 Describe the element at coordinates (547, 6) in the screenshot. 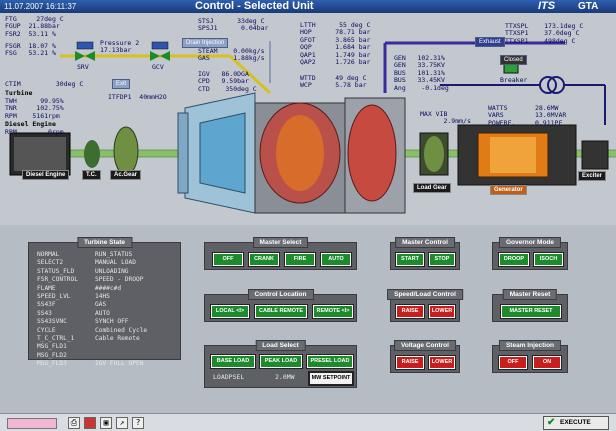

I see `brand-logo: ITS` at that location.